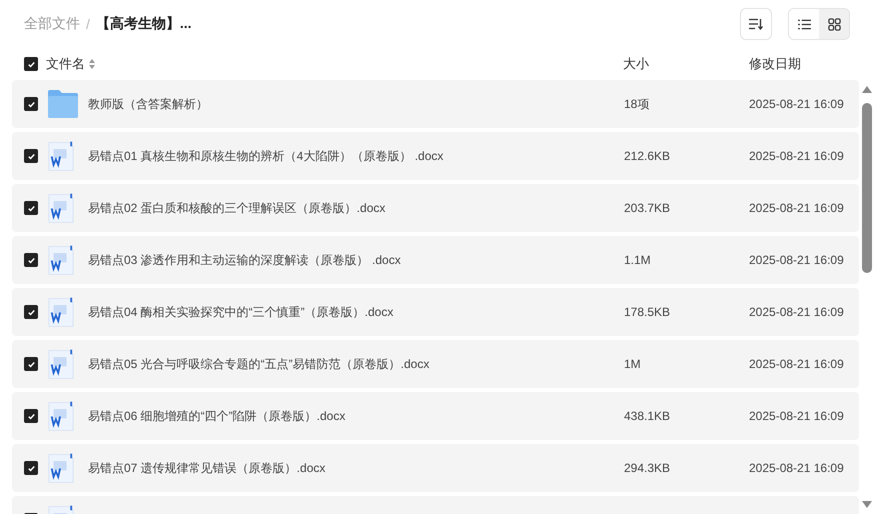  Describe the element at coordinates (632, 364) in the screenshot. I see `file-size: 1M` at that location.